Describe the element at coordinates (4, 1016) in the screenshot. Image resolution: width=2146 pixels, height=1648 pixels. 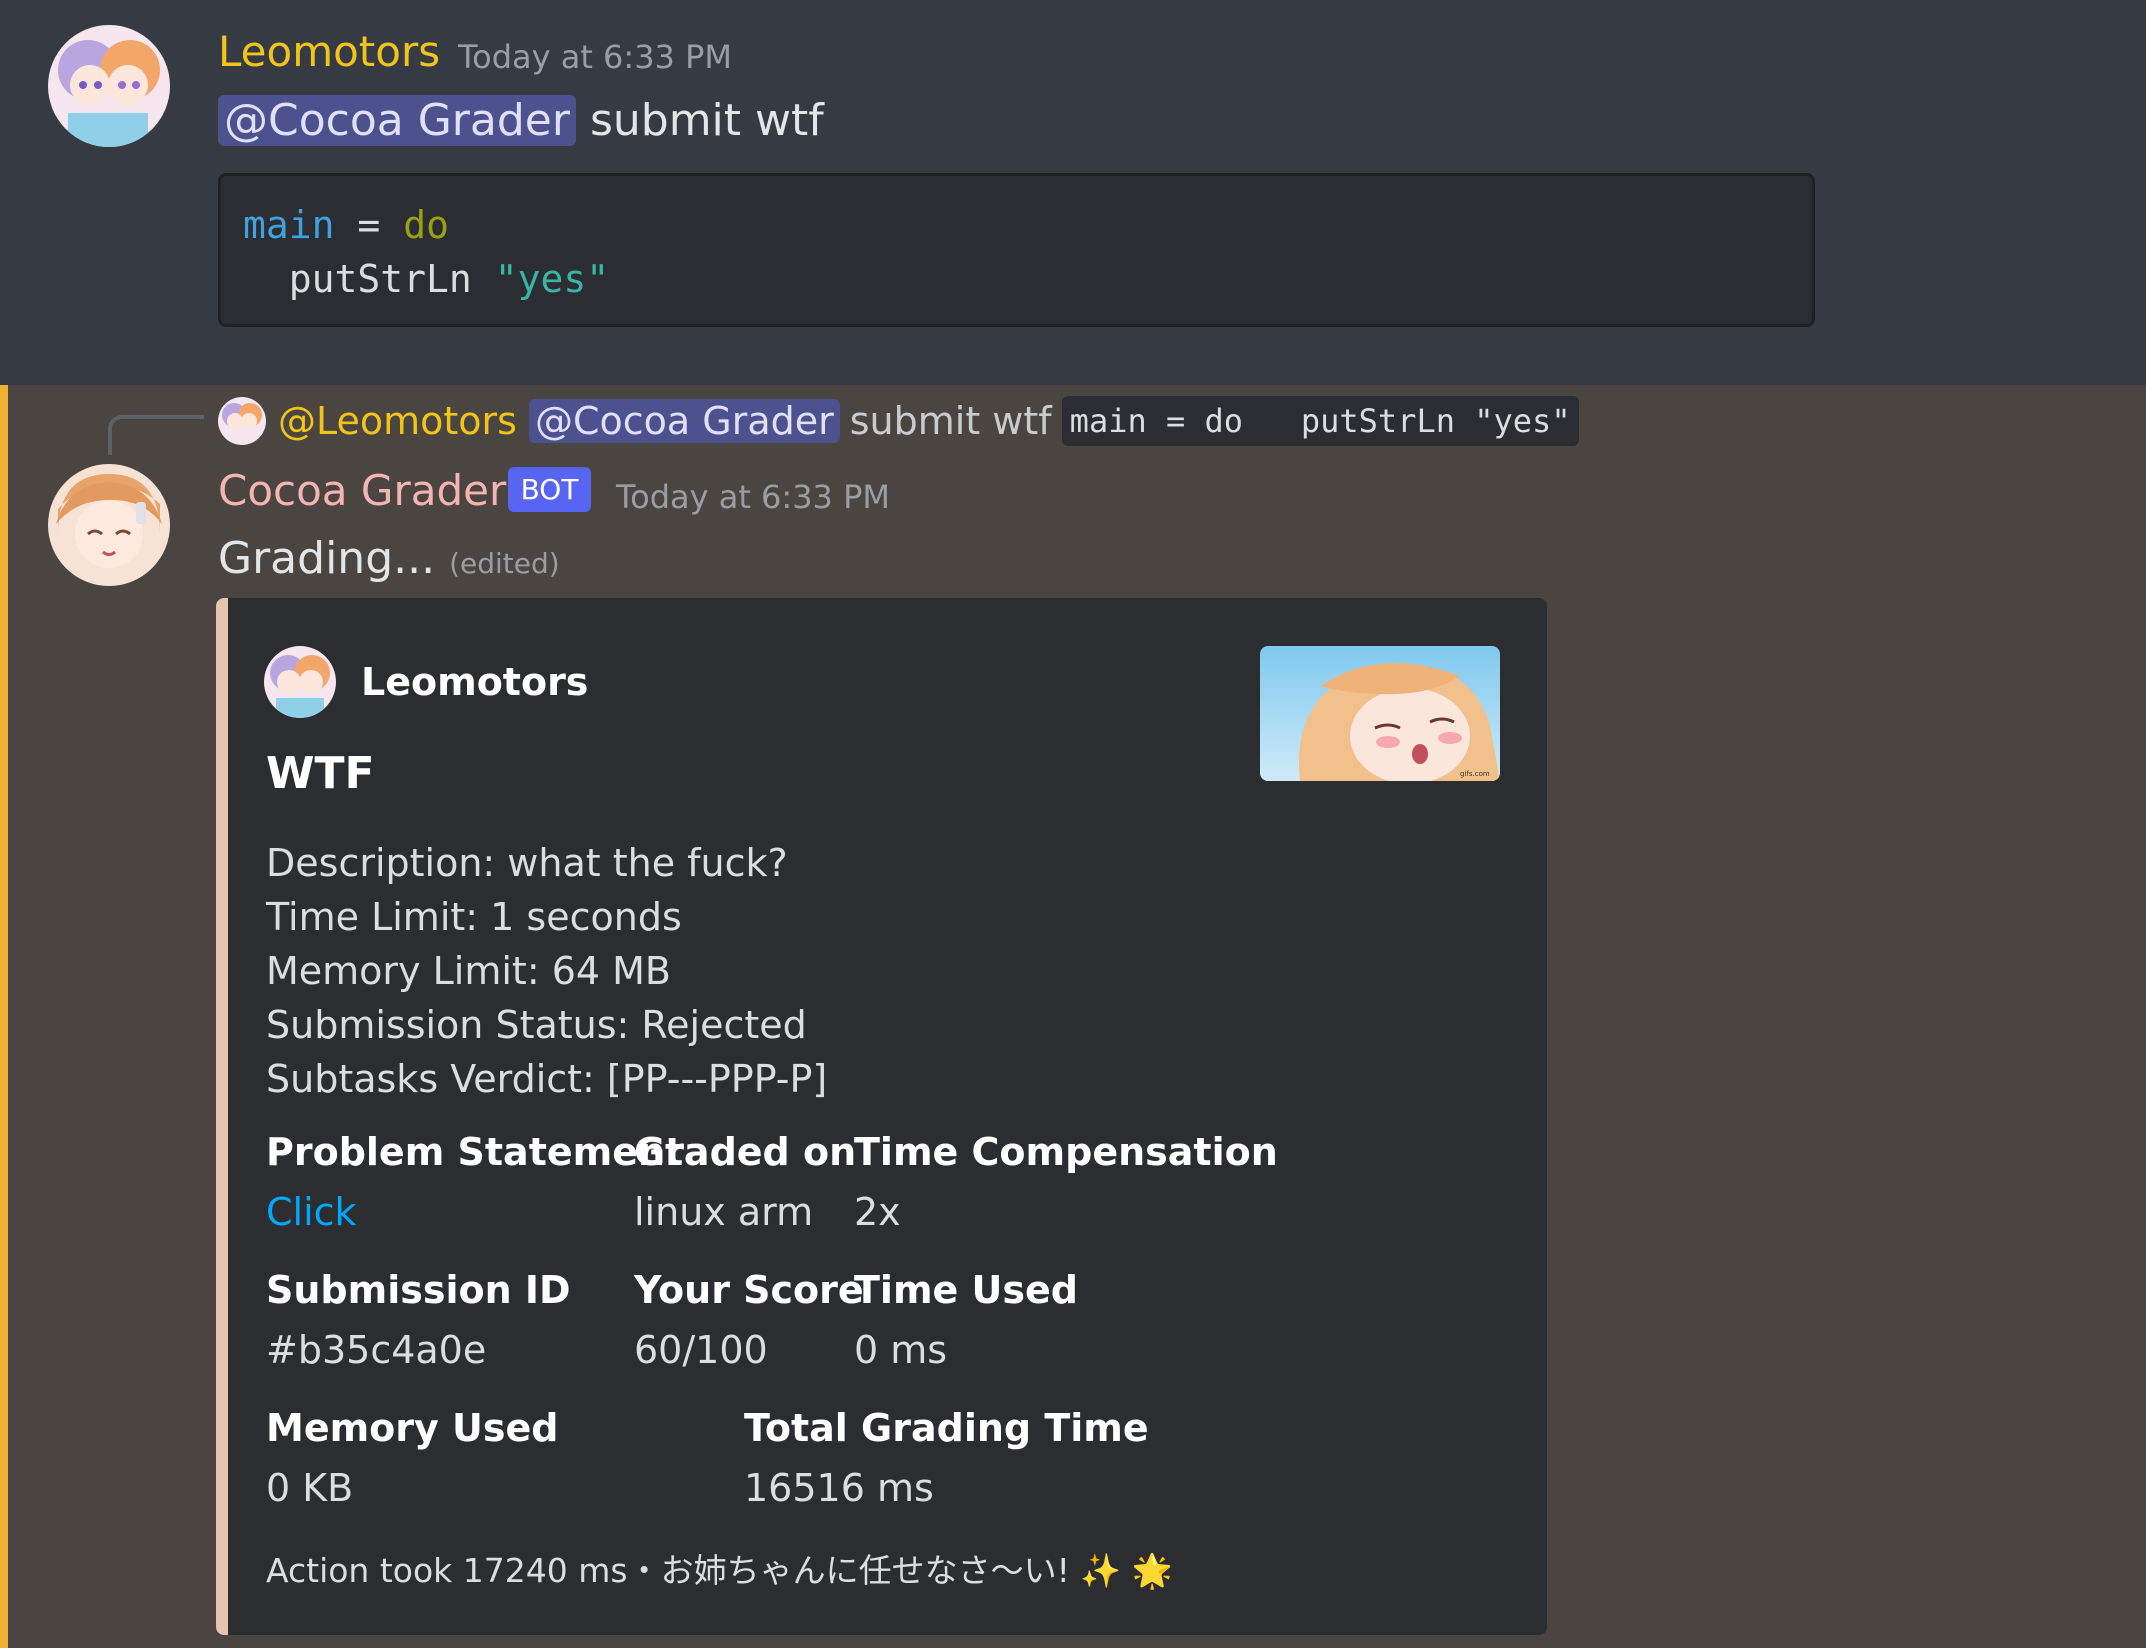
I see `mention-highlight-bar` at that location.